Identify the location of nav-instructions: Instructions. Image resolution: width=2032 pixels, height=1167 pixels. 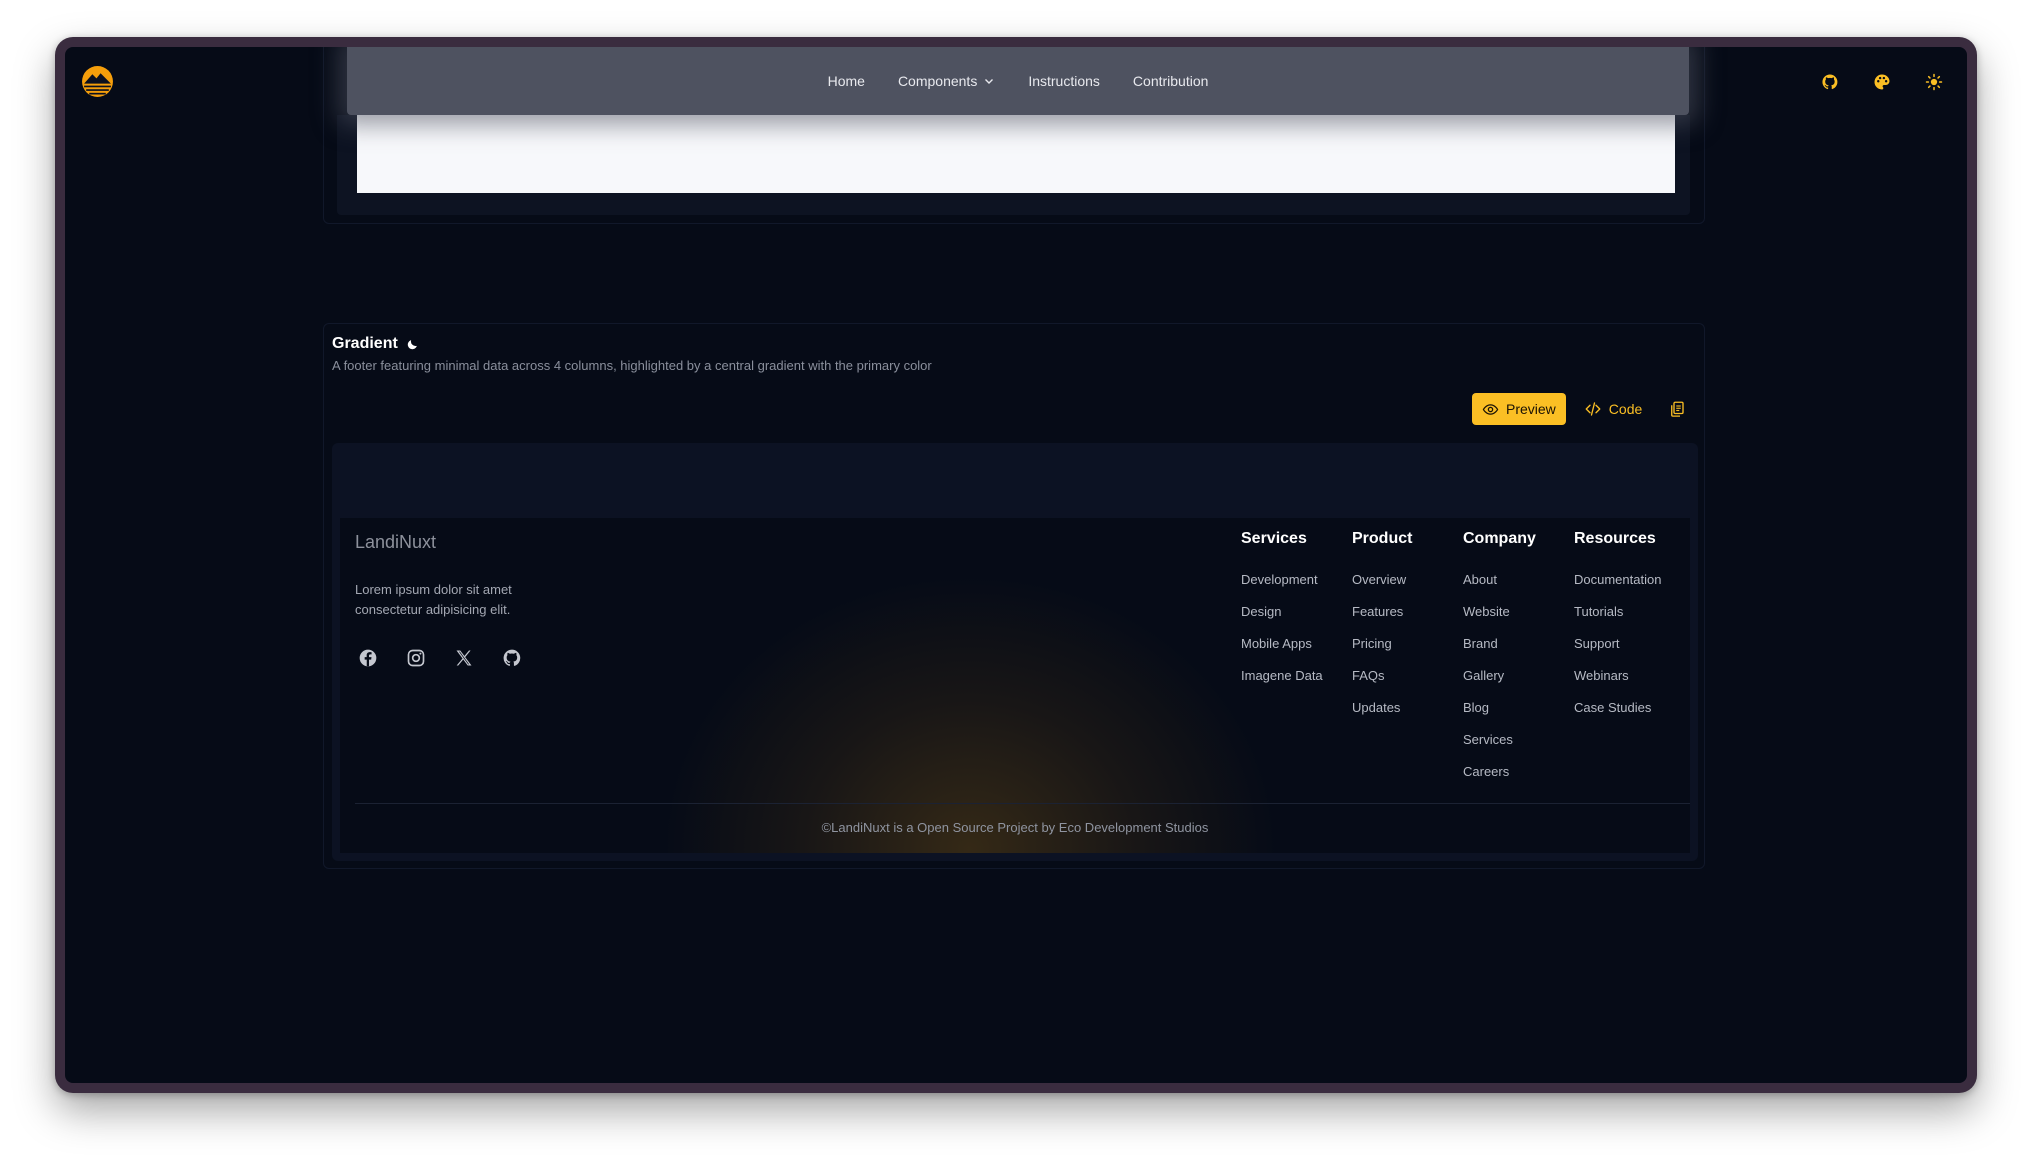
(1064, 81).